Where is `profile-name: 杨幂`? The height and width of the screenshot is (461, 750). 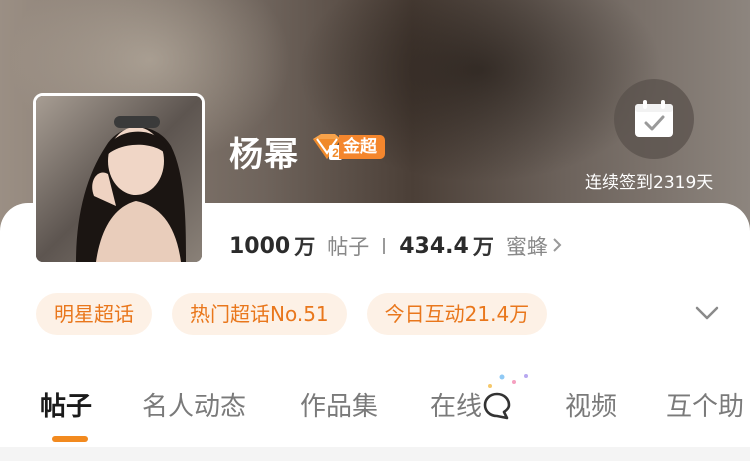
profile-name: 杨幂 is located at coordinates (264, 155).